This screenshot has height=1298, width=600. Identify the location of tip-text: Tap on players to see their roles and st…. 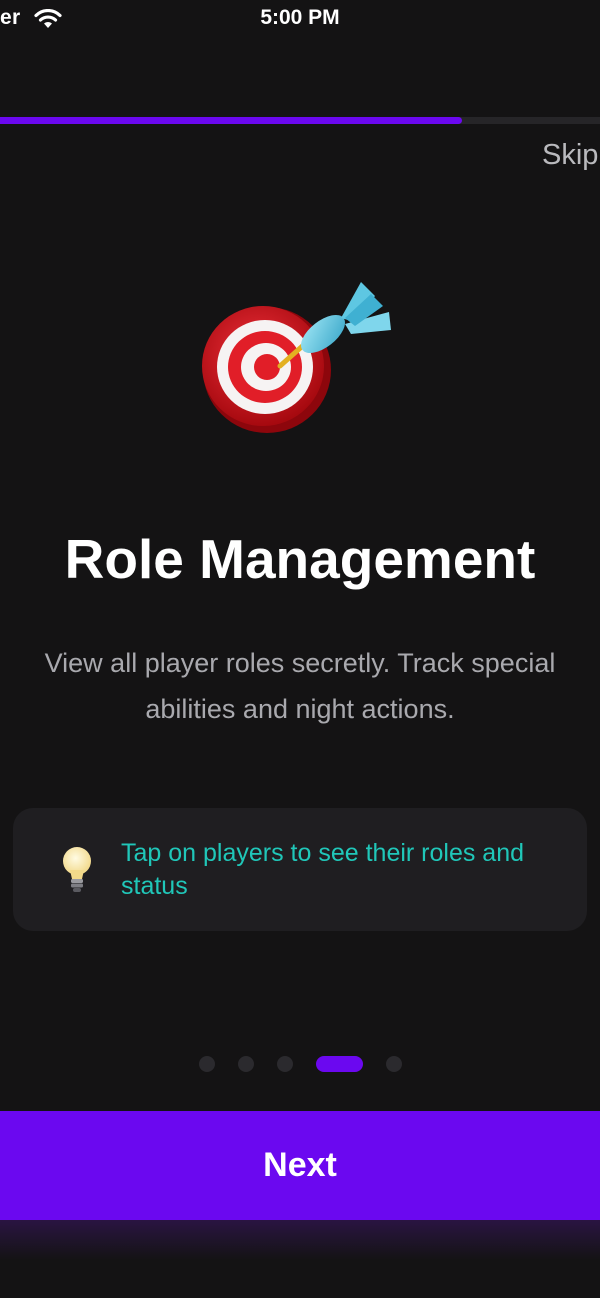
(323, 869).